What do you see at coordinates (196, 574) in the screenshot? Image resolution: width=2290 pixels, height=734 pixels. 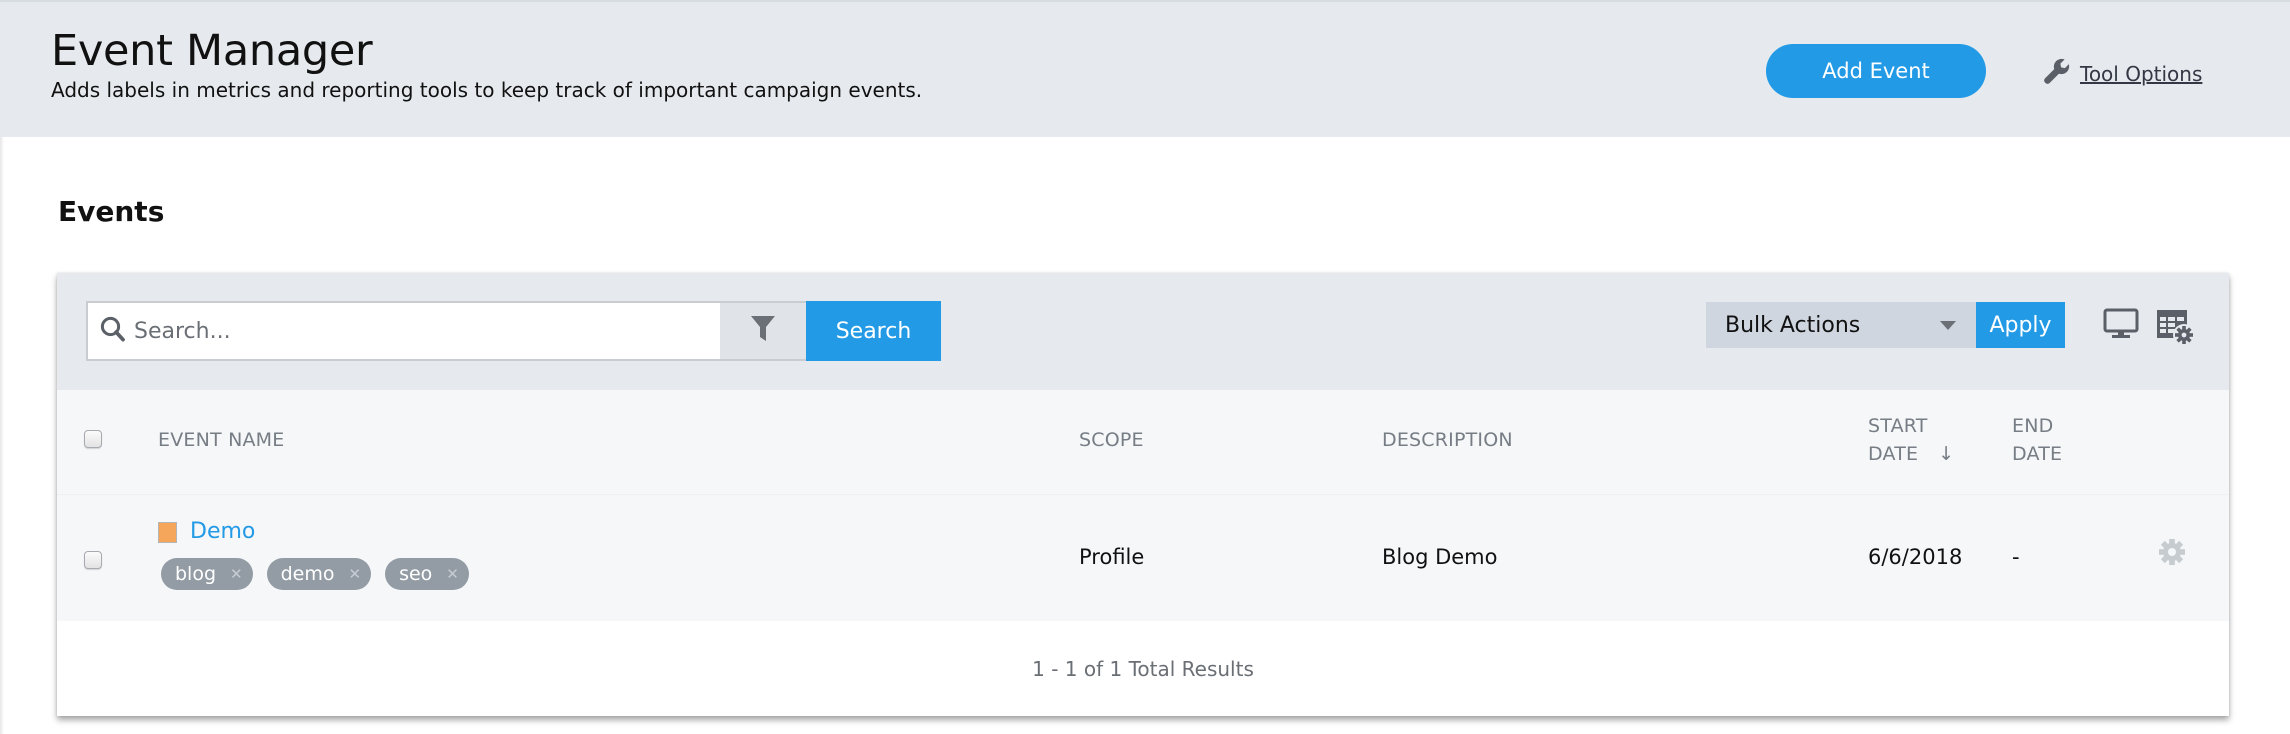 I see `tag-label: blog` at bounding box center [196, 574].